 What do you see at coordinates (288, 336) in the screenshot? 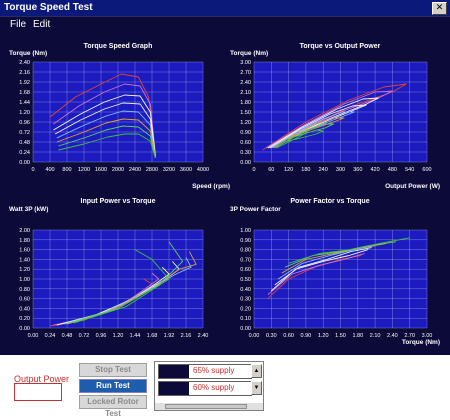
I see `x-tick-label: 0.60` at bounding box center [288, 336].